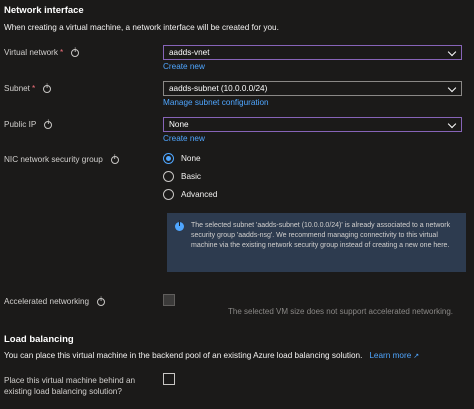 This screenshot has height=409, width=474. I want to click on external-link-icon: ↗, so click(416, 356).